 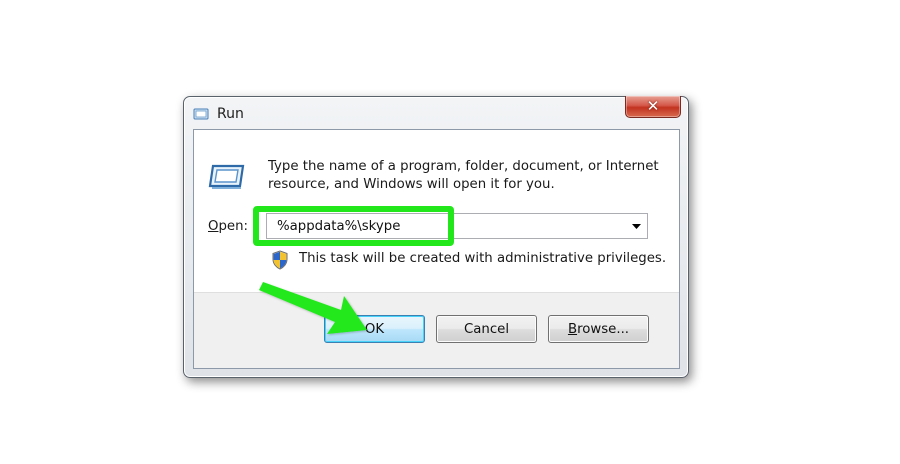 What do you see at coordinates (280, 260) in the screenshot?
I see `shield-icon` at bounding box center [280, 260].